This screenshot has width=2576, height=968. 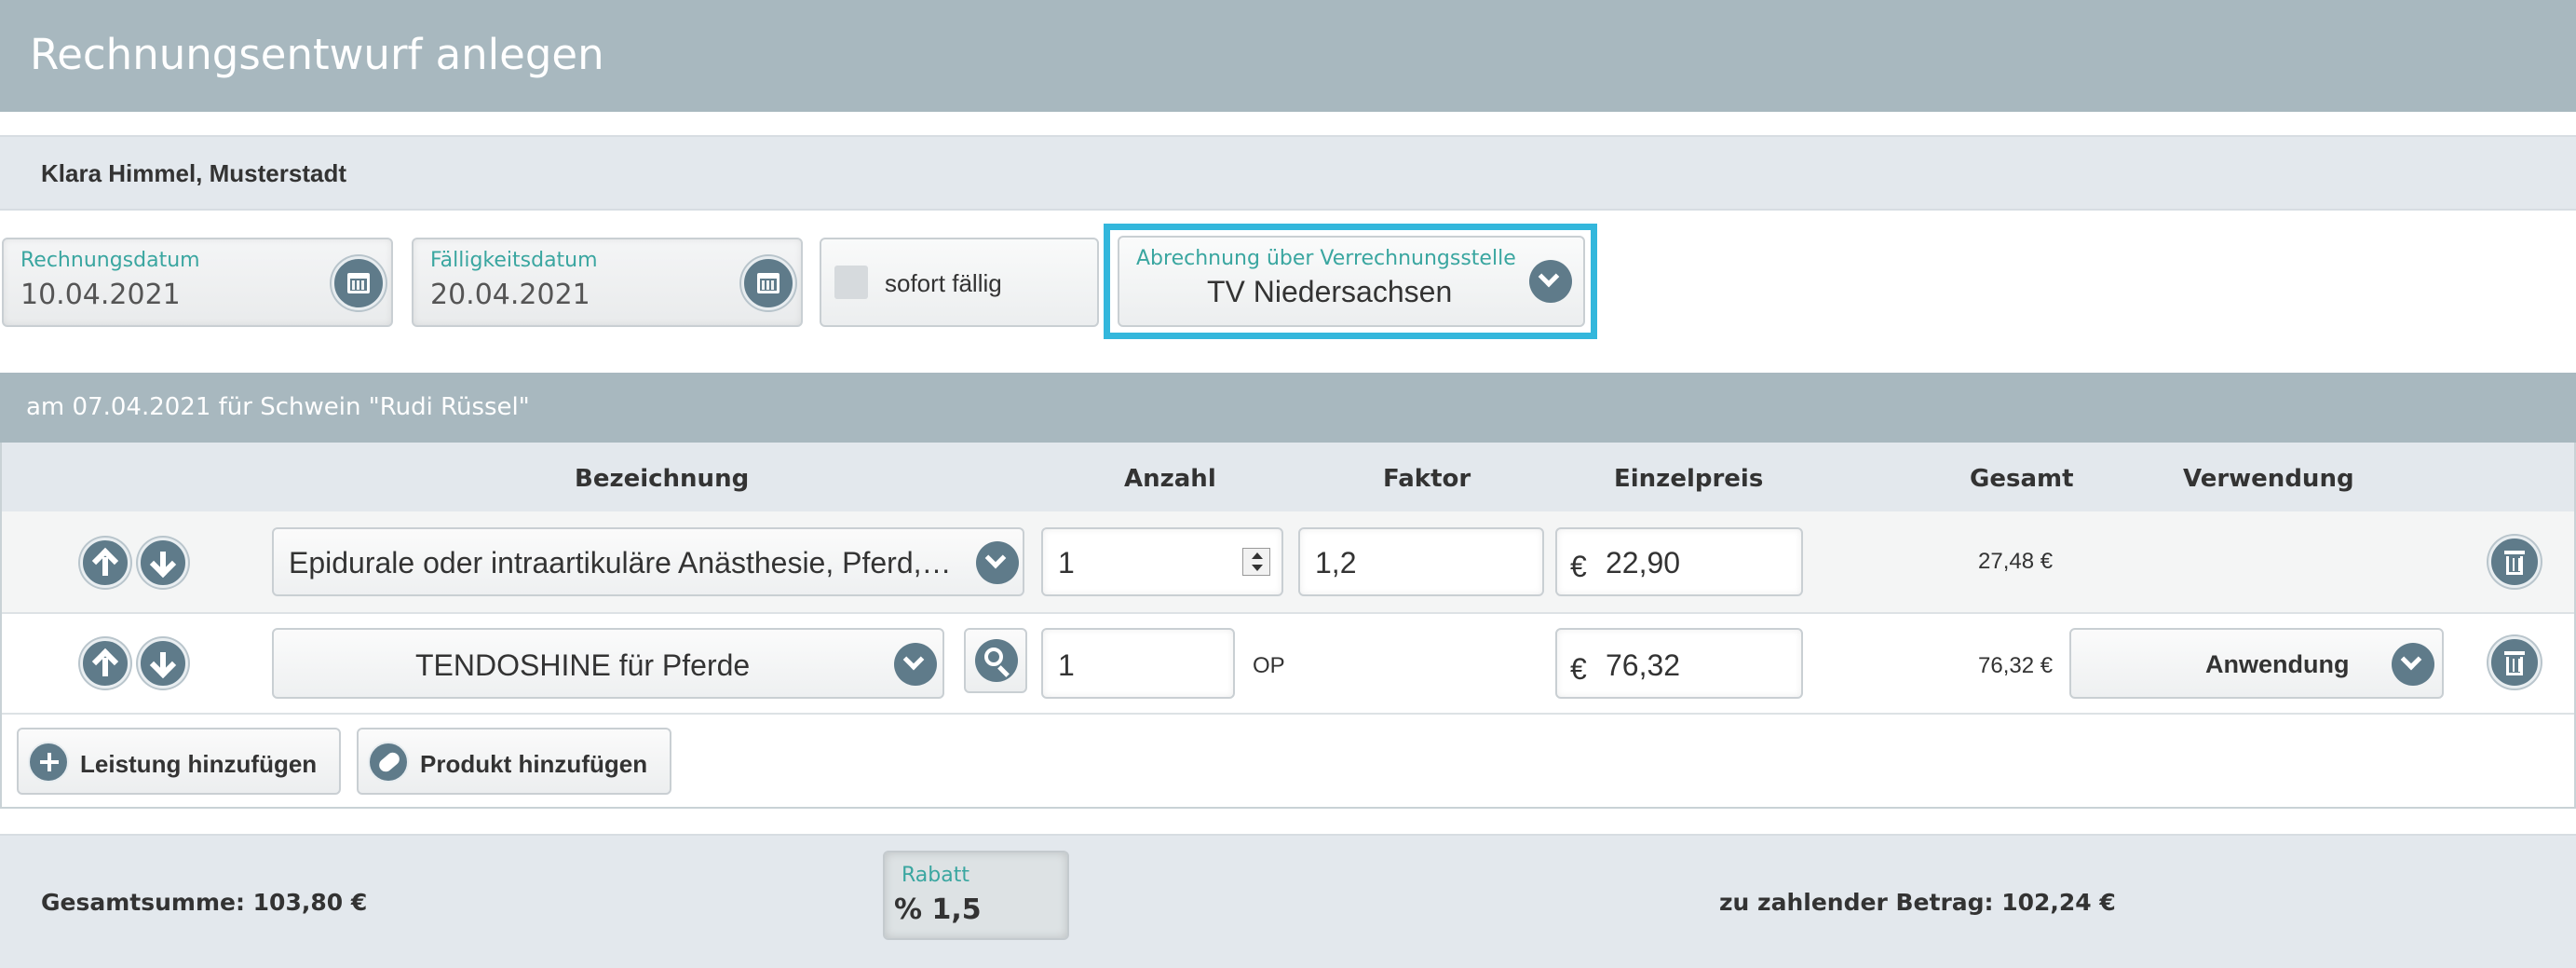 What do you see at coordinates (1336, 562) in the screenshot?
I see `factor-value: 1,2` at bounding box center [1336, 562].